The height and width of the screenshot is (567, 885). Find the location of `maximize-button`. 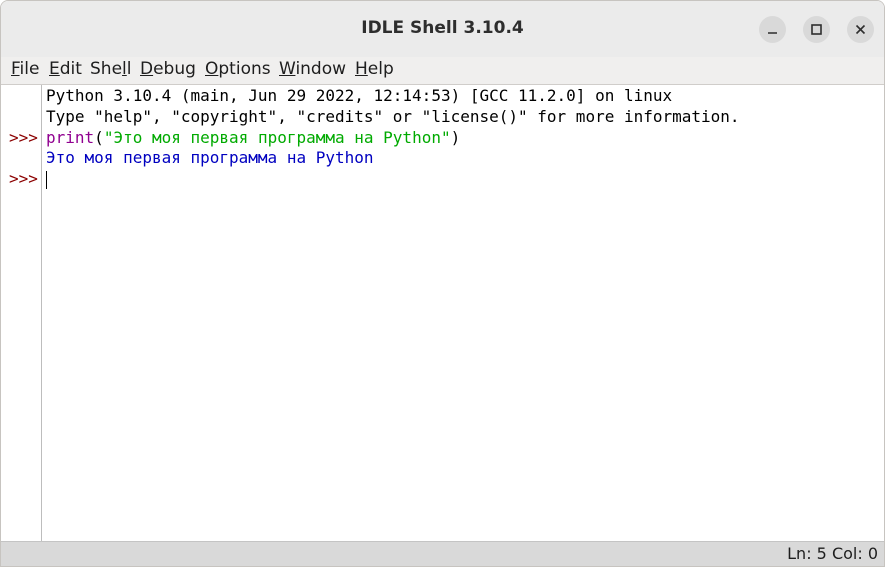

maximize-button is located at coordinates (816, 29).